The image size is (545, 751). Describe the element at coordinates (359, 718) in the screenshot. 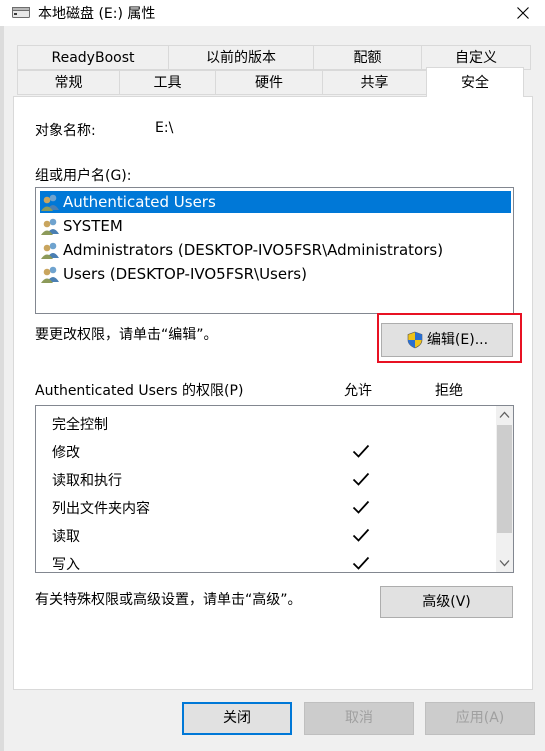

I see `cancel-button: 取消` at that location.